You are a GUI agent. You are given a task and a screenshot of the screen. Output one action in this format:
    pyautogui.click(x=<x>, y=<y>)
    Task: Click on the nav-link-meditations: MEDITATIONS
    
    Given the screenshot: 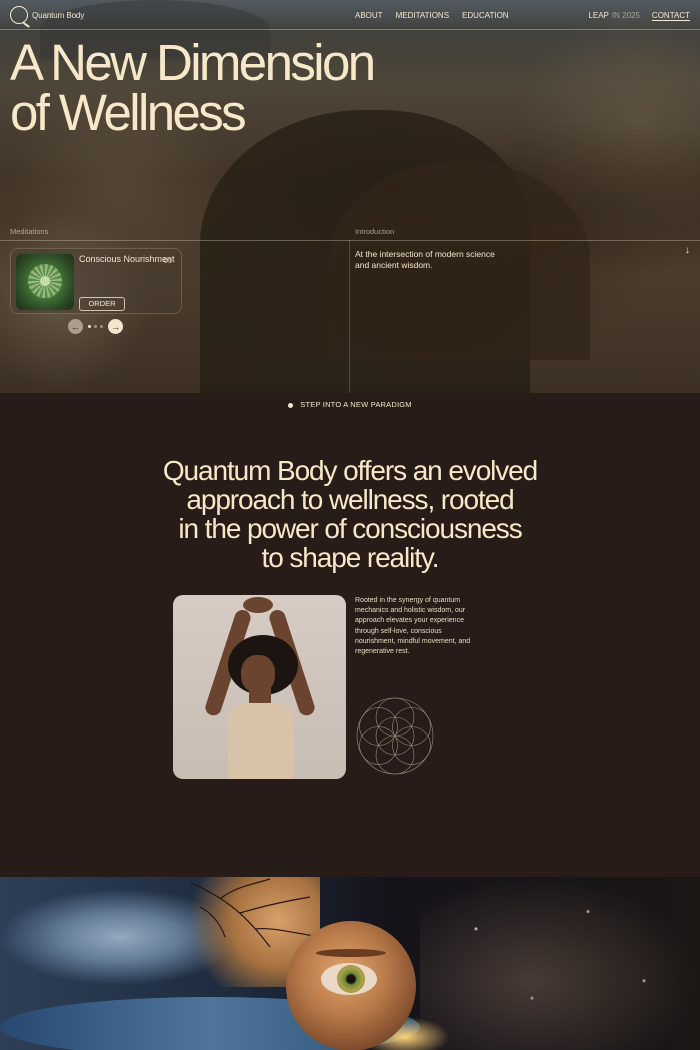 What is the action you would take?
    pyautogui.click(x=422, y=15)
    